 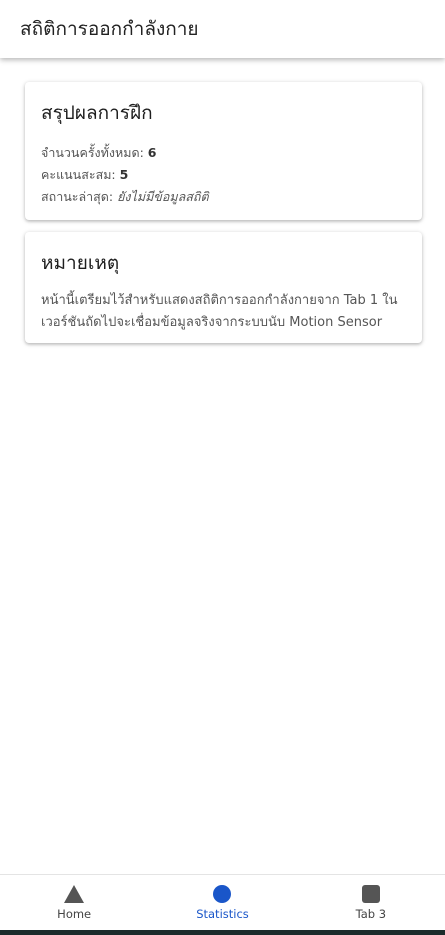 I want to click on page-title: สถิติการออกกำลังกาย, so click(x=109, y=29).